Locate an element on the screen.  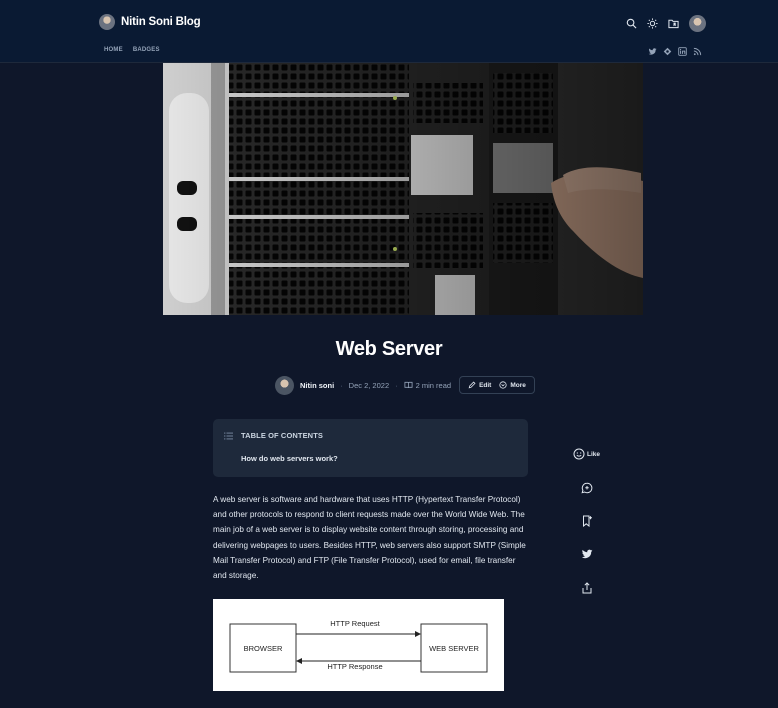
share-twitter-button is located at coordinates (587, 554).